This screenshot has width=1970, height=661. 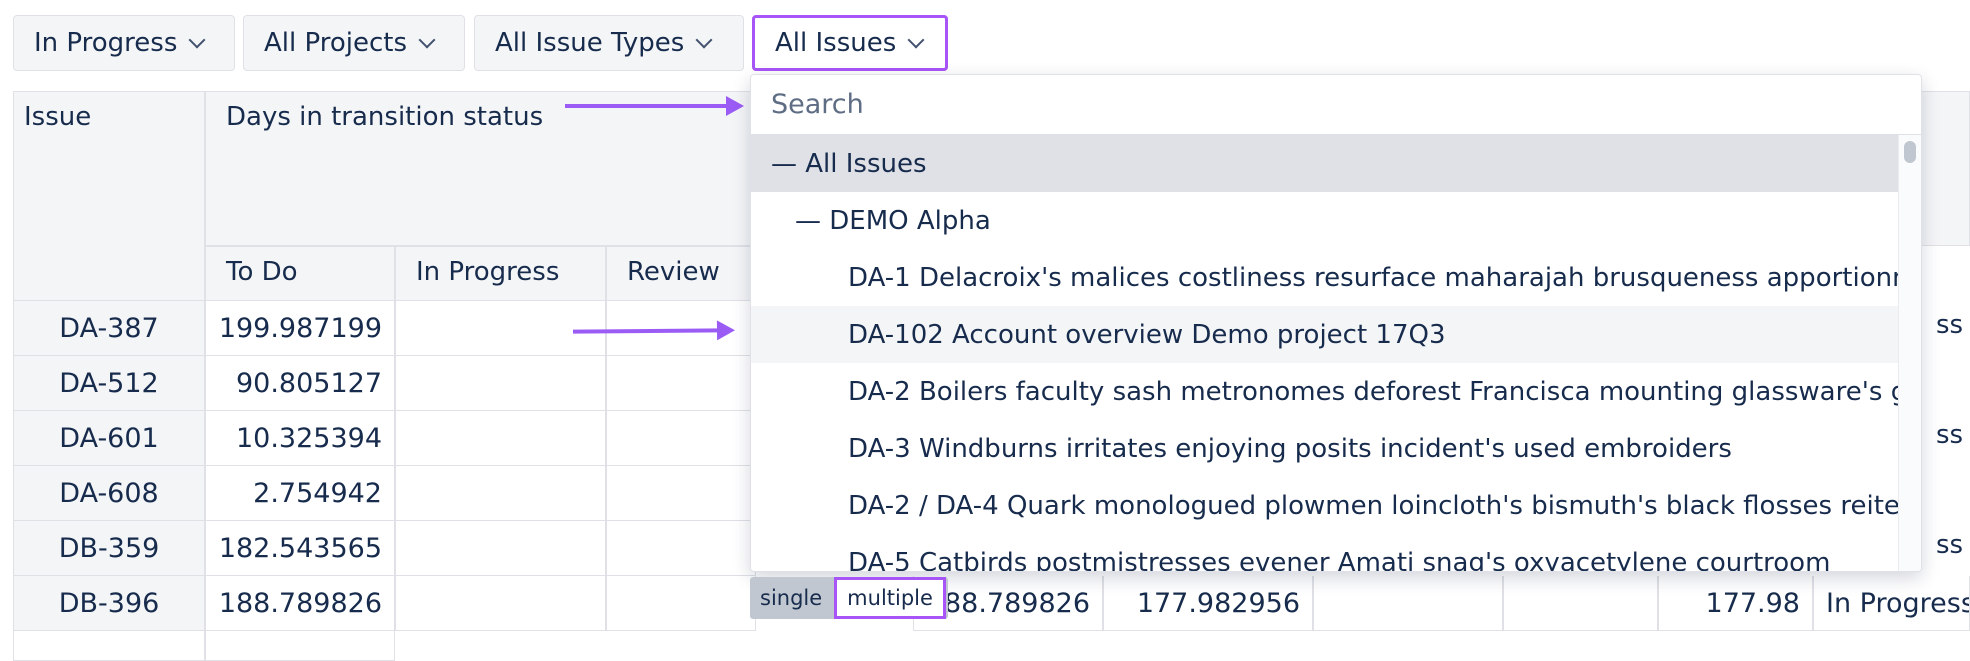 What do you see at coordinates (791, 598) in the screenshot?
I see `single-mode-button: single` at bounding box center [791, 598].